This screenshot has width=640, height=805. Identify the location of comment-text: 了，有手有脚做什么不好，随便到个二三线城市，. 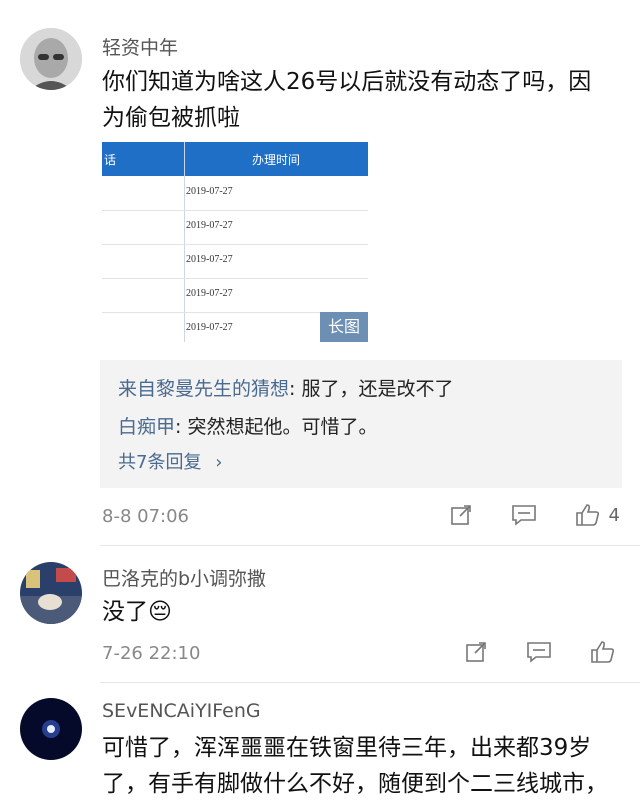
(355, 784).